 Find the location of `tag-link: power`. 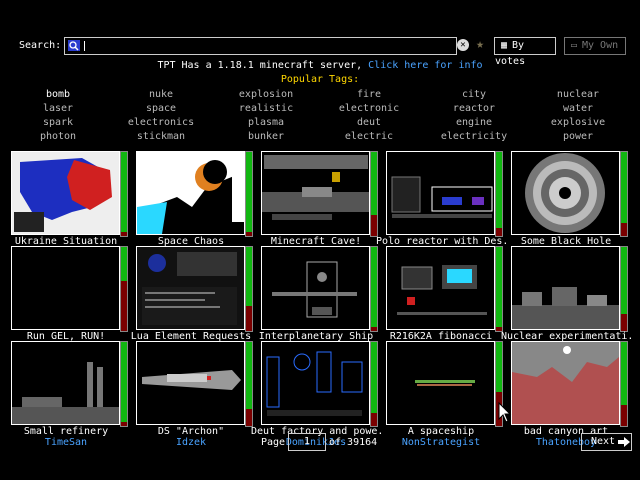

tag-link: power is located at coordinates (578, 137).